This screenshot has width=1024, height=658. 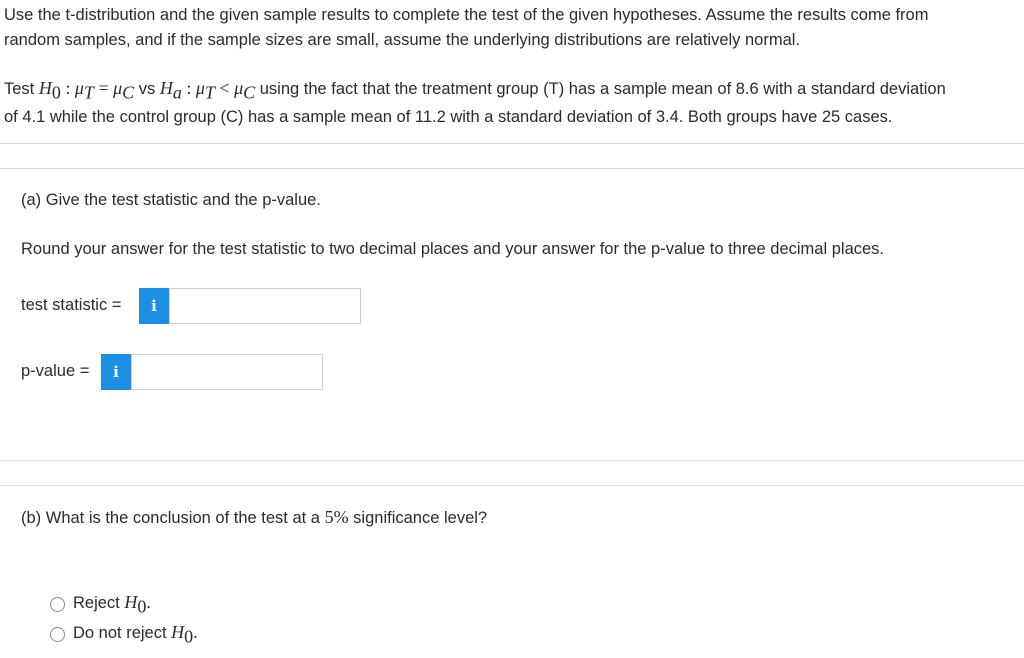 What do you see at coordinates (420, 518) in the screenshot?
I see `part-b-title-after: significance level?` at bounding box center [420, 518].